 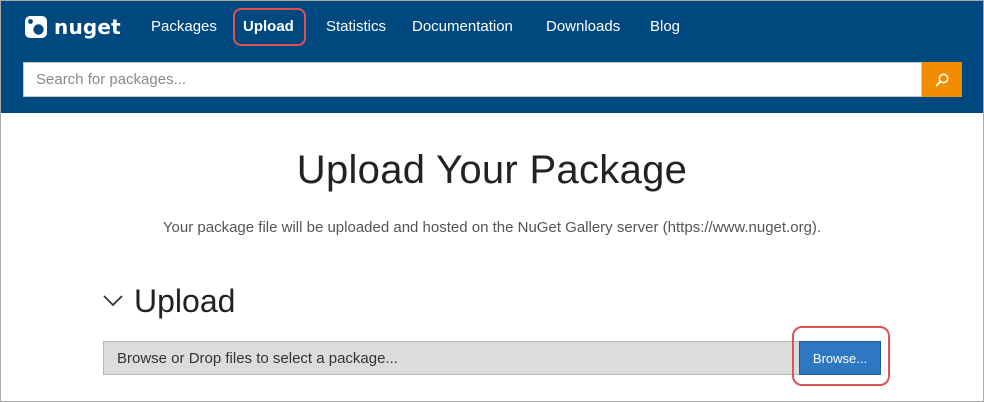 I want to click on browse-highlight-annotation, so click(x=841, y=356).